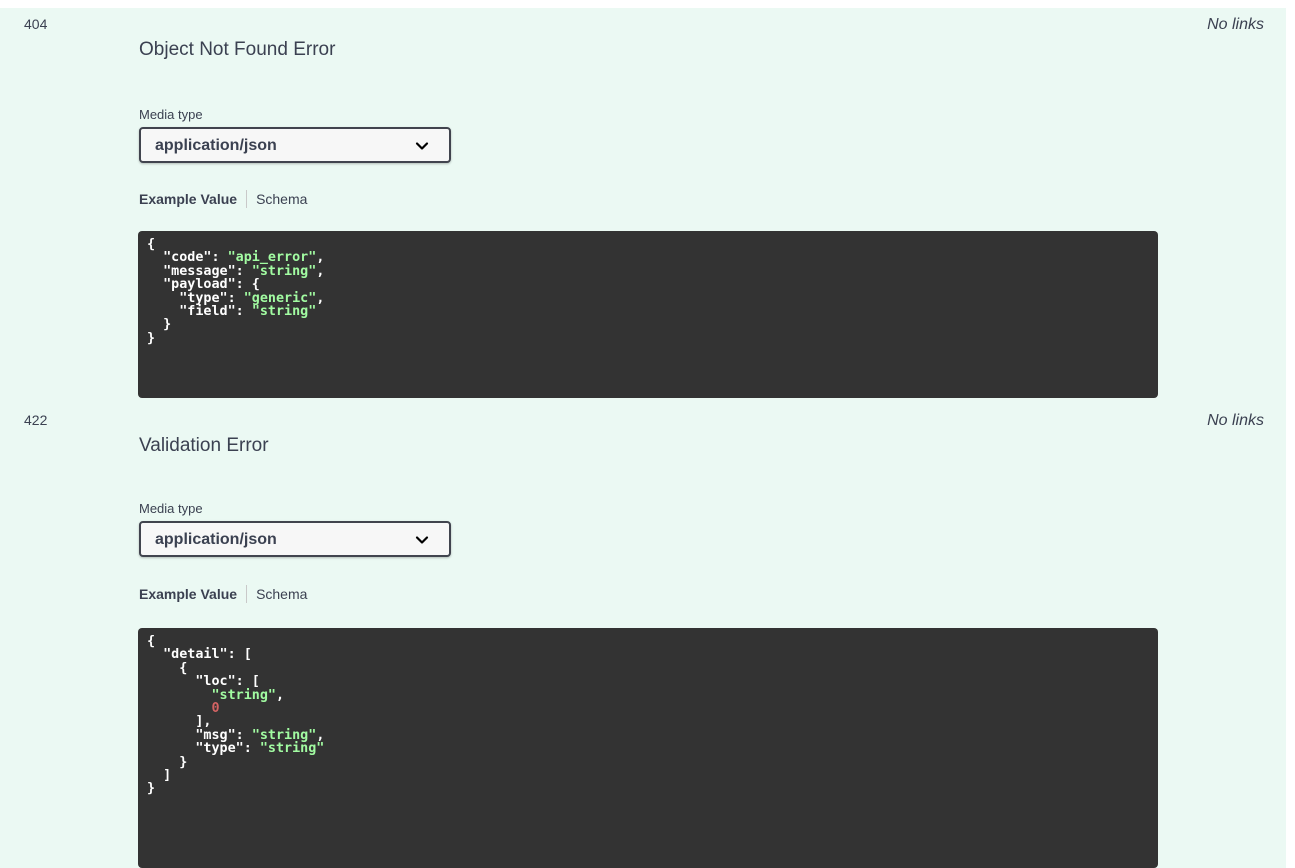 This screenshot has height=868, width=1295. What do you see at coordinates (648, 271) in the screenshot?
I see `code-line: "message": "string",` at bounding box center [648, 271].